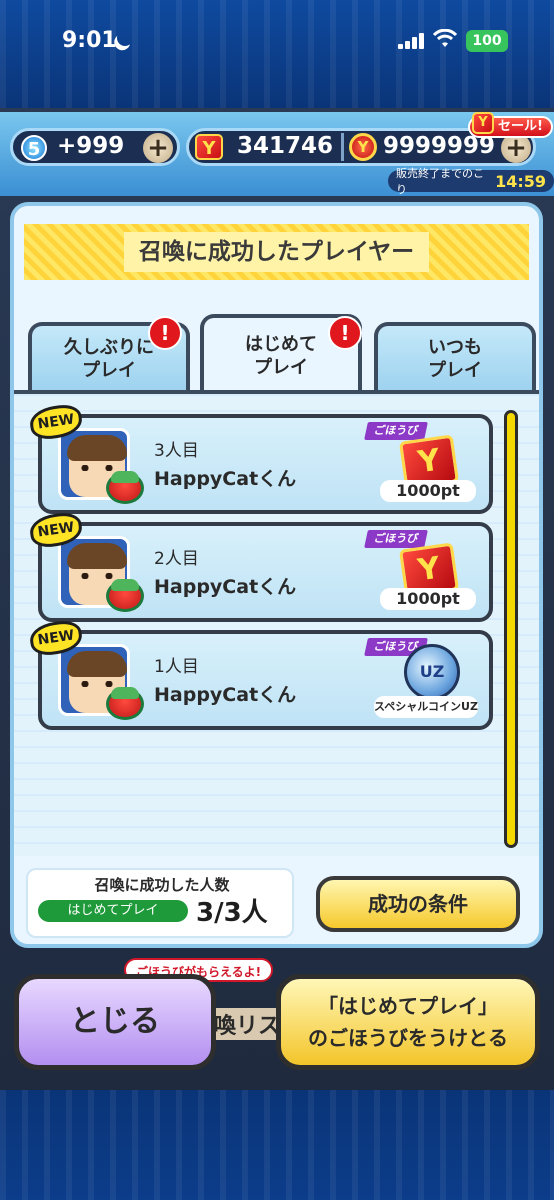  Describe the element at coordinates (176, 667) in the screenshot. I see `player-order: 1人目` at that location.